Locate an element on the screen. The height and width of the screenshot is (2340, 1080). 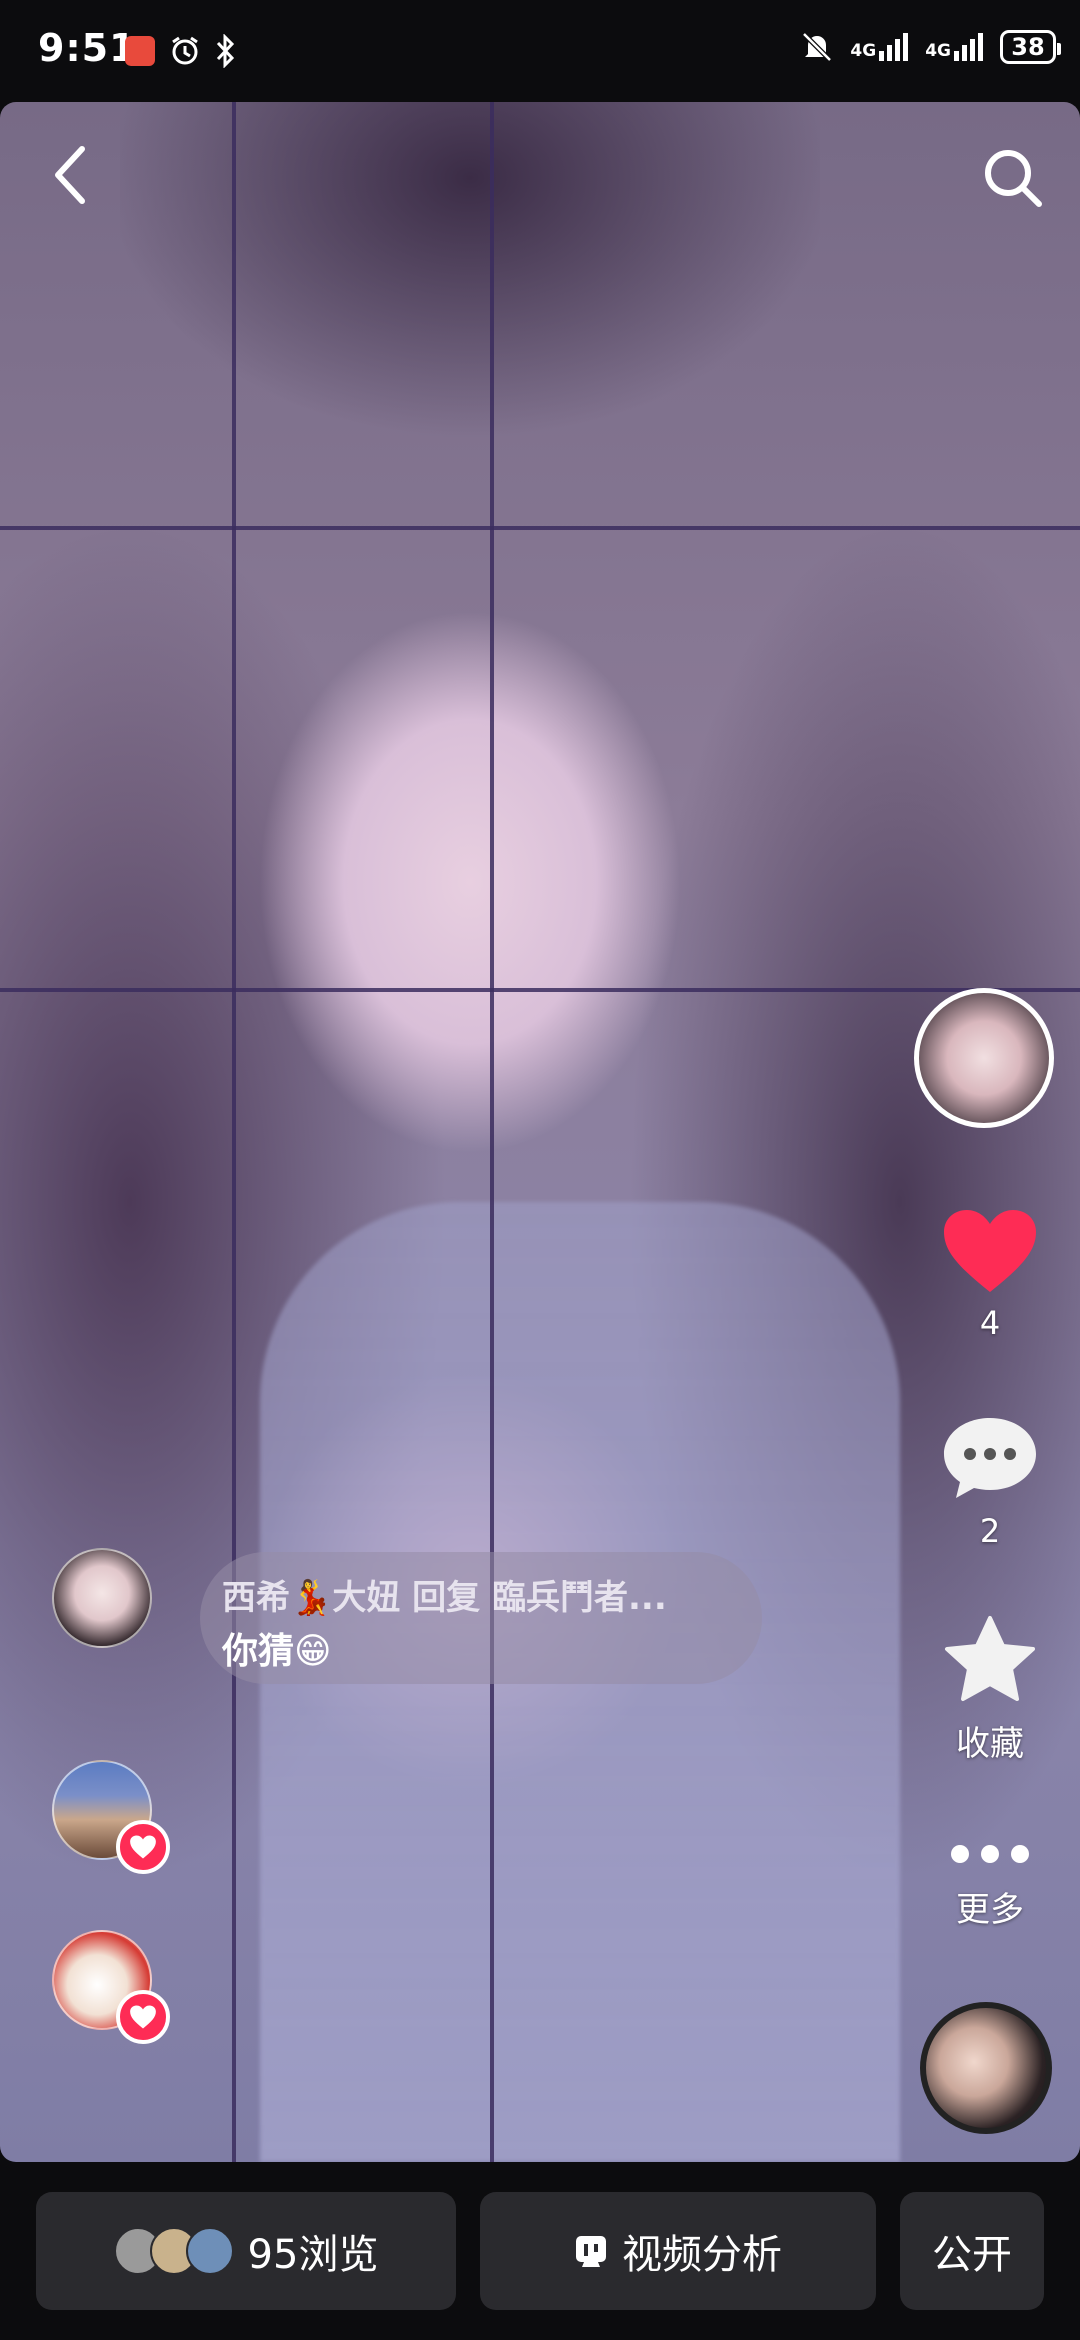
signal-2-icon: 4G is located at coordinates (954, 47).